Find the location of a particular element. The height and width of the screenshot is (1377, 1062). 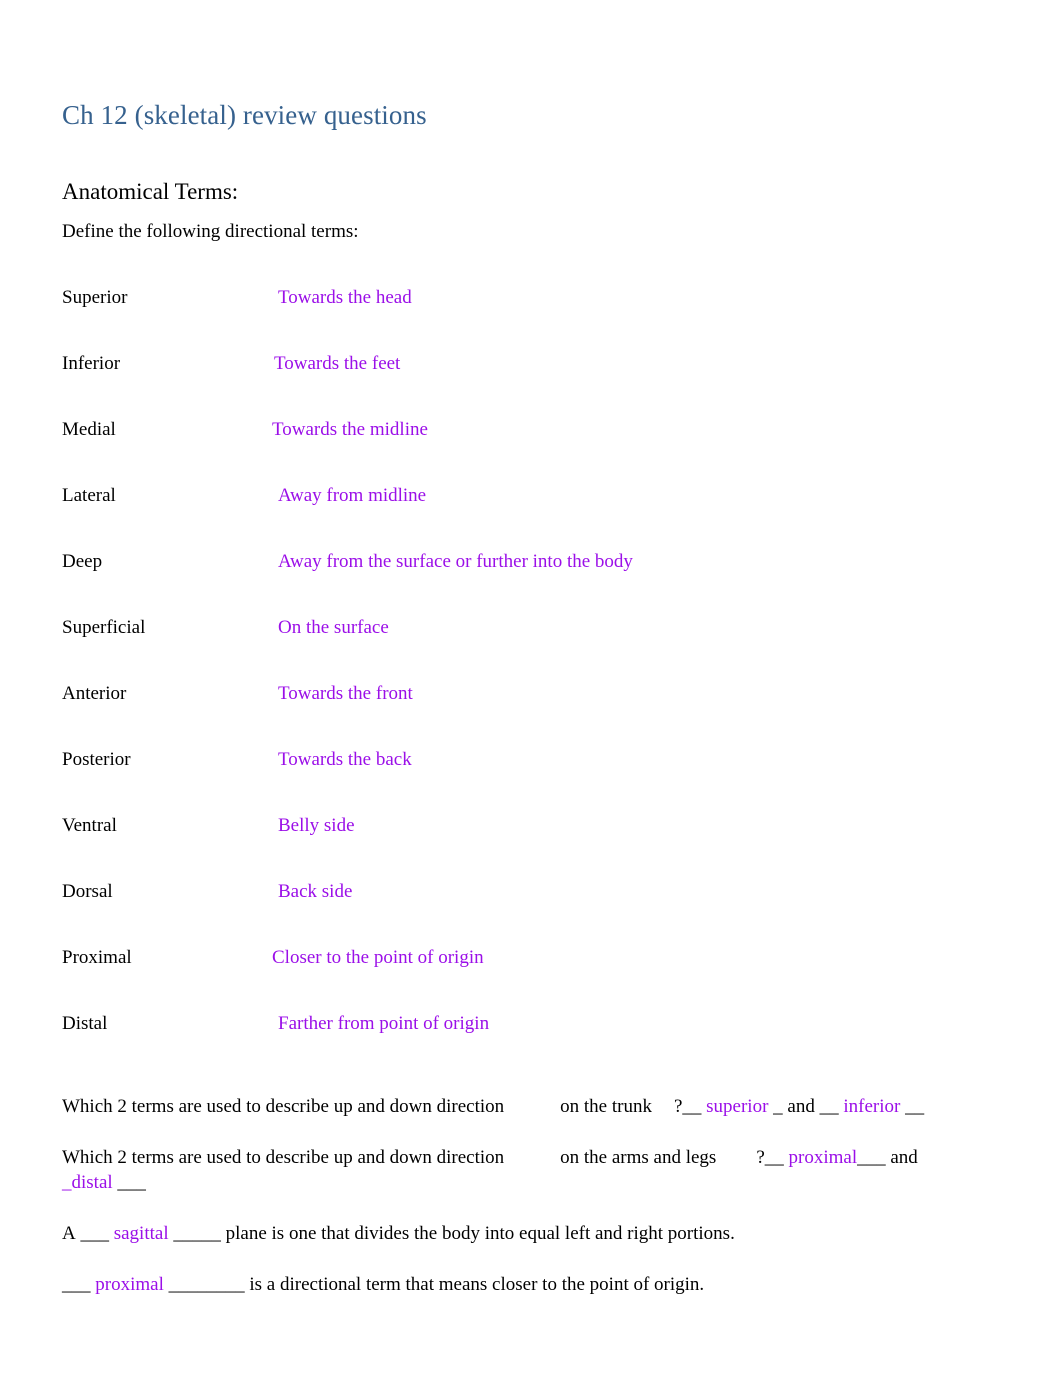

term-row: Superior Towards the head is located at coordinates (531, 319).